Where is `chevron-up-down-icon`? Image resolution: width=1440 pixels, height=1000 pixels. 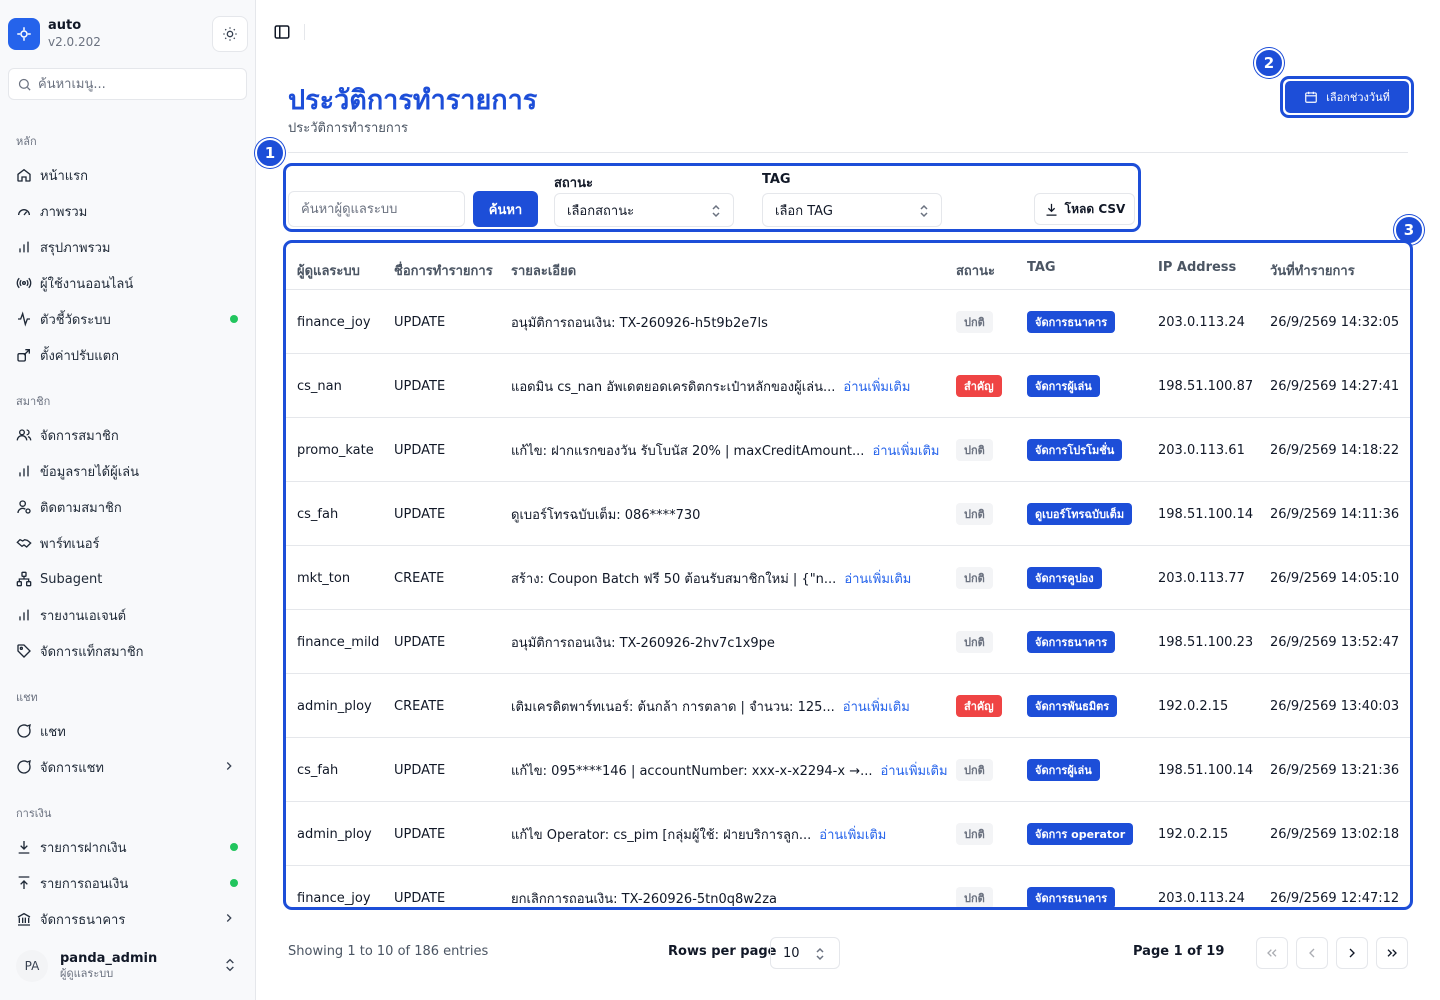 chevron-up-down-icon is located at coordinates (230, 967).